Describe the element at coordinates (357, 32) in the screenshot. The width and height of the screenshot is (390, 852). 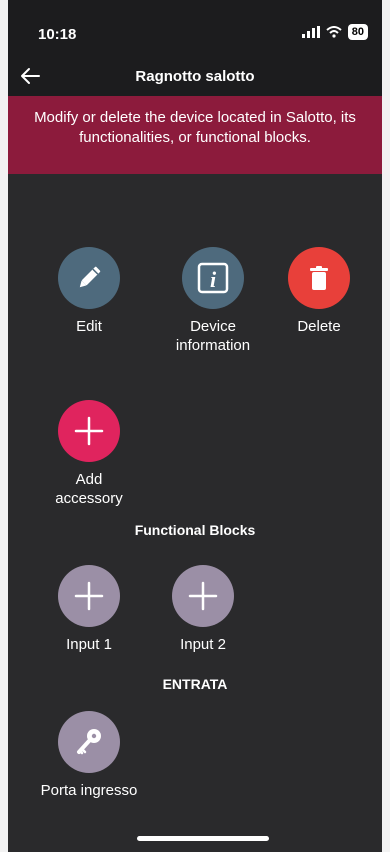
I see `battery-indicator: 80` at that location.